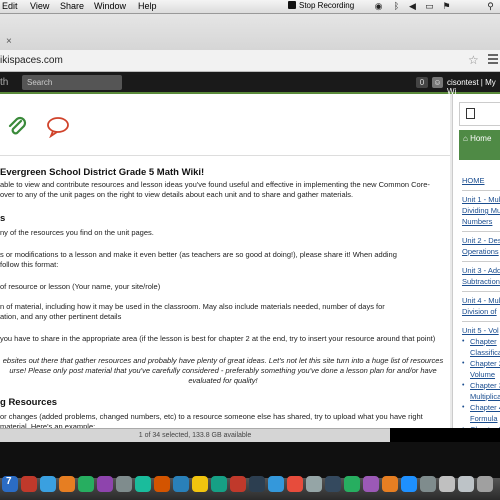 This screenshot has height=500, width=500. Describe the element at coordinates (39, 6) in the screenshot. I see `menu-view: View` at that location.